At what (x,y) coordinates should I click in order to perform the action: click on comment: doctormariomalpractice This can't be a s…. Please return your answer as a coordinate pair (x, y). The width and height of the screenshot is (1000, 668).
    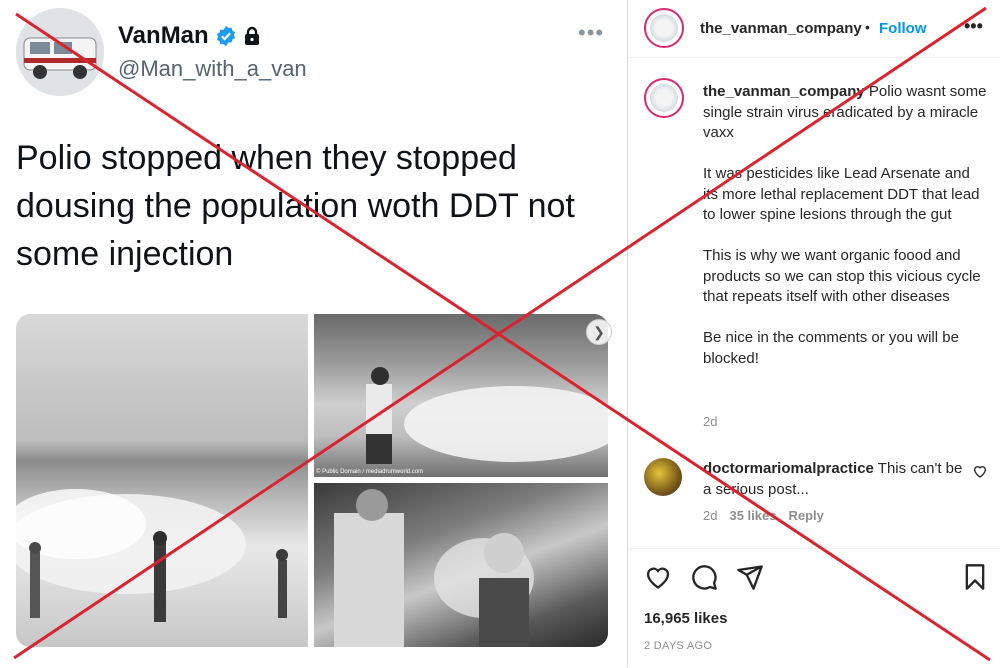
    Looking at the image, I should click on (835, 479).